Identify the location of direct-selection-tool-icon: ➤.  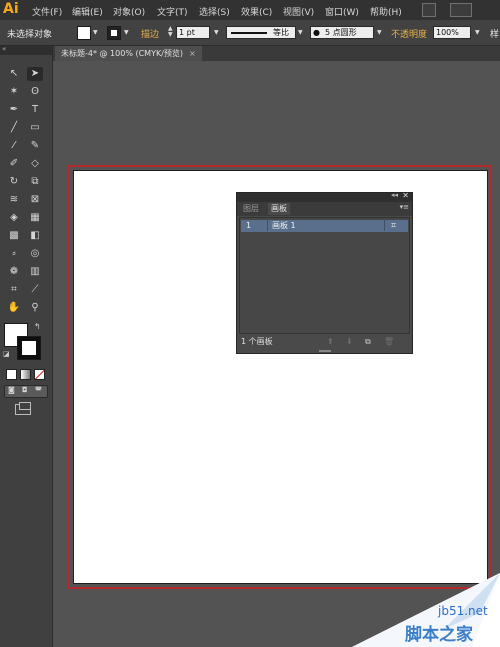
(35, 74).